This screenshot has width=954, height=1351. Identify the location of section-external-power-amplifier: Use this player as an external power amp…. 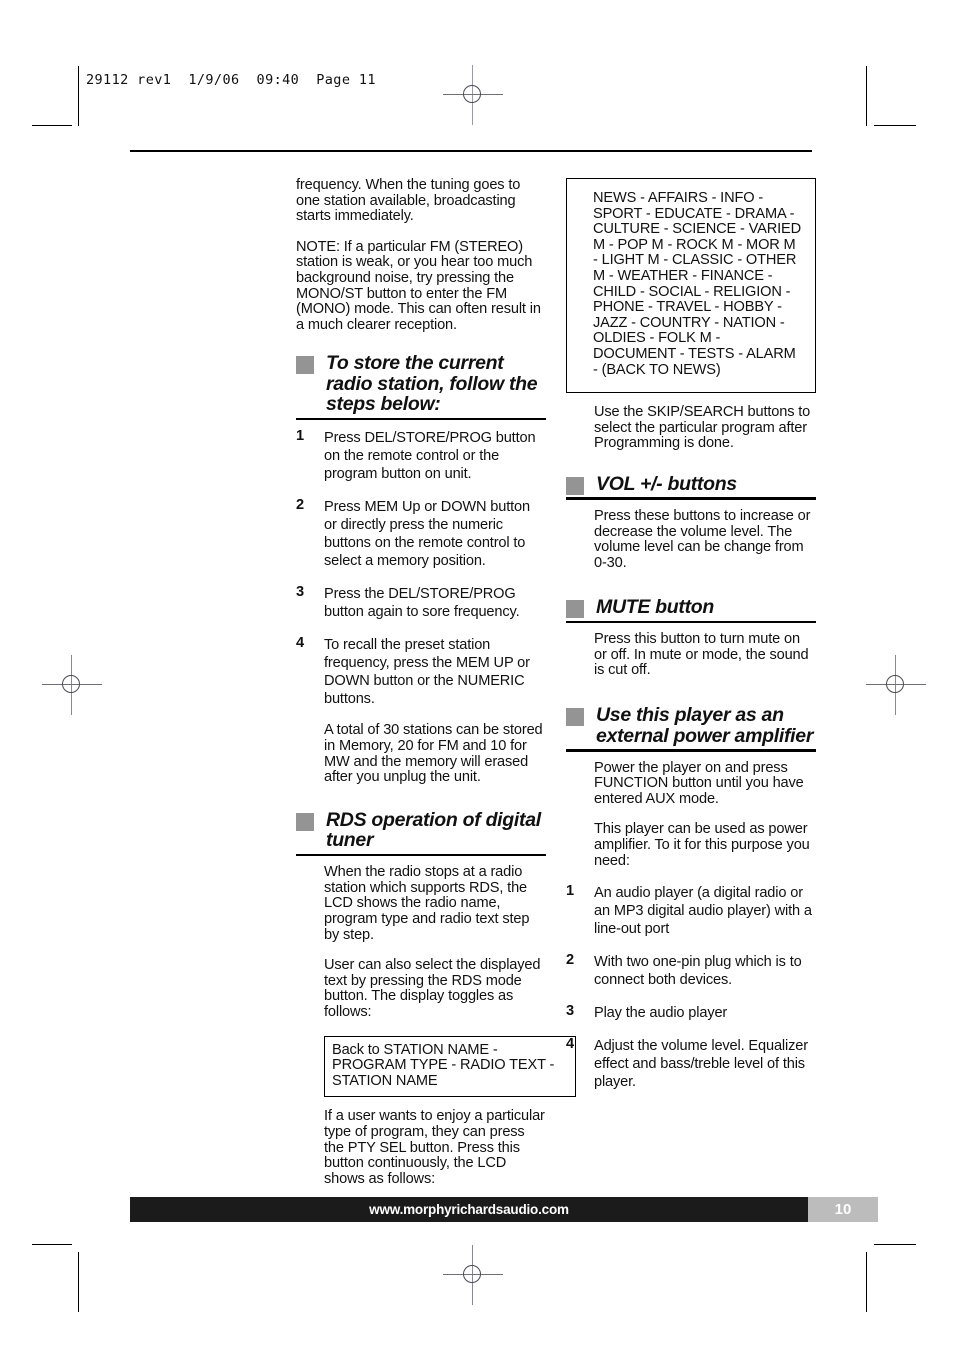
(691, 898).